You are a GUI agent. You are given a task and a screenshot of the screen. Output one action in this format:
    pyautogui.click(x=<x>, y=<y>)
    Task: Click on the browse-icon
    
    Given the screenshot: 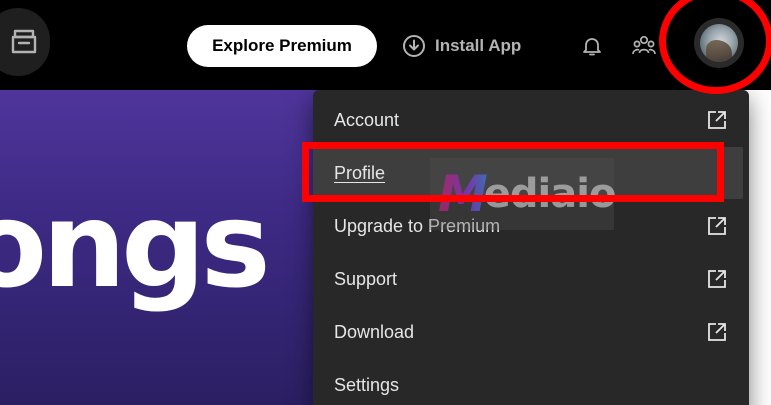 What is the action you would take?
    pyautogui.click(x=24, y=41)
    